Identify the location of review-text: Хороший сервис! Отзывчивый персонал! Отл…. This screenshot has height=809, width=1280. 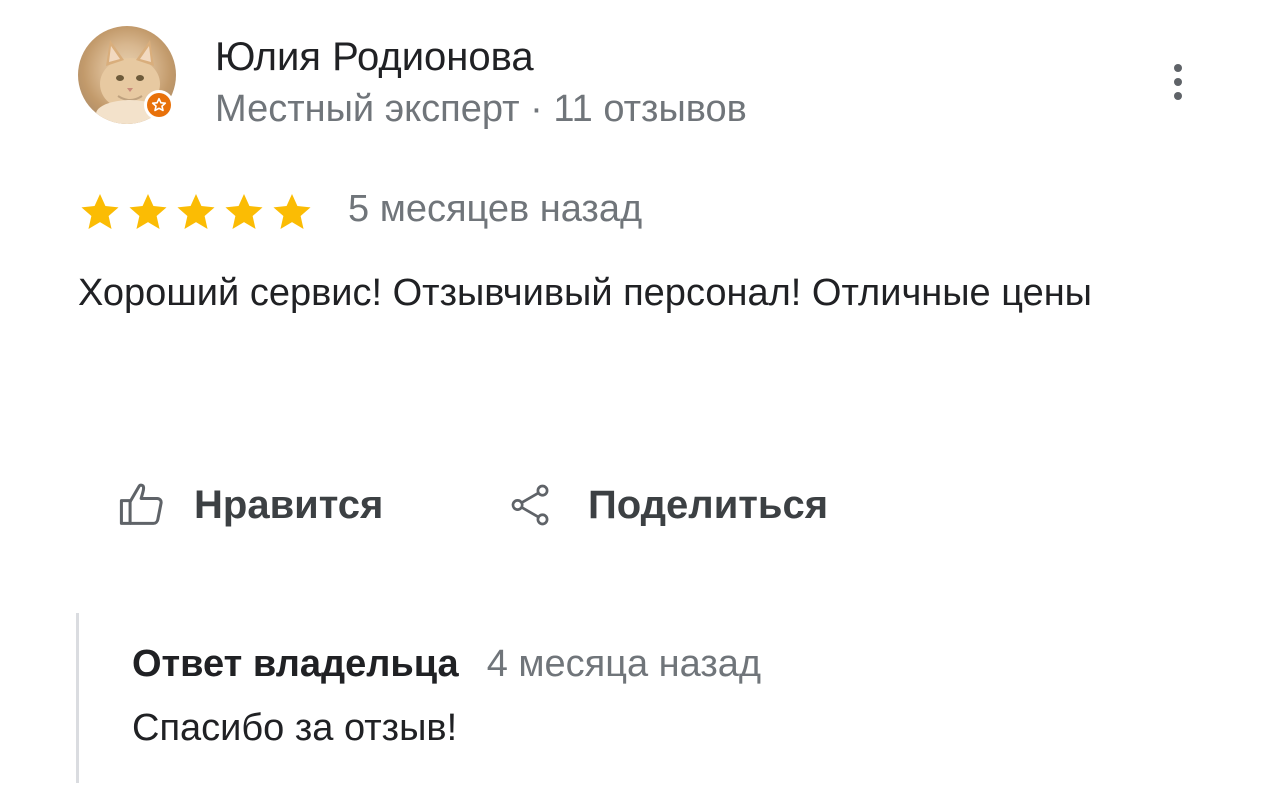
(585, 293).